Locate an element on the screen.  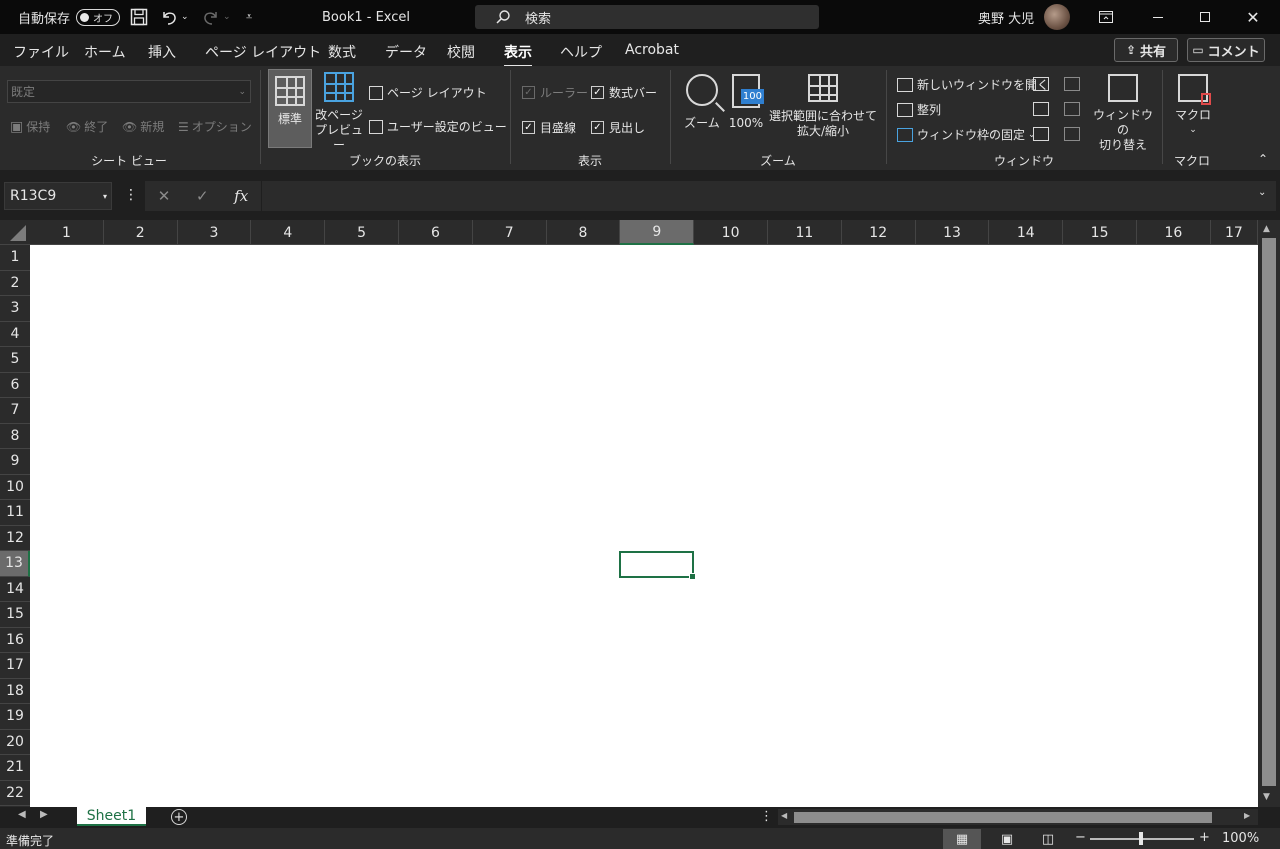
row-header: 18 is located at coordinates (15, 691).